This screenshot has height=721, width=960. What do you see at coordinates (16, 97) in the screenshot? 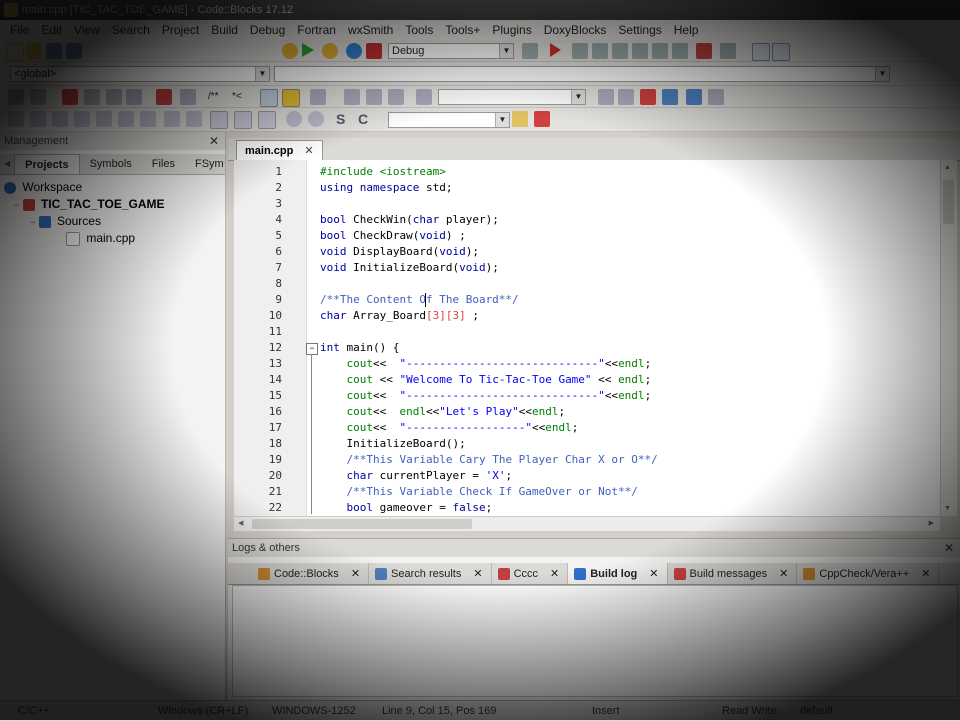
I see `undo-icon` at bounding box center [16, 97].